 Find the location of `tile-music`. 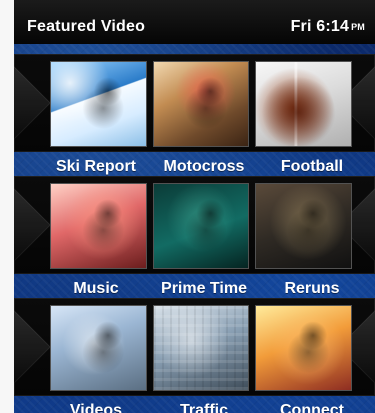

tile-music is located at coordinates (98, 226).